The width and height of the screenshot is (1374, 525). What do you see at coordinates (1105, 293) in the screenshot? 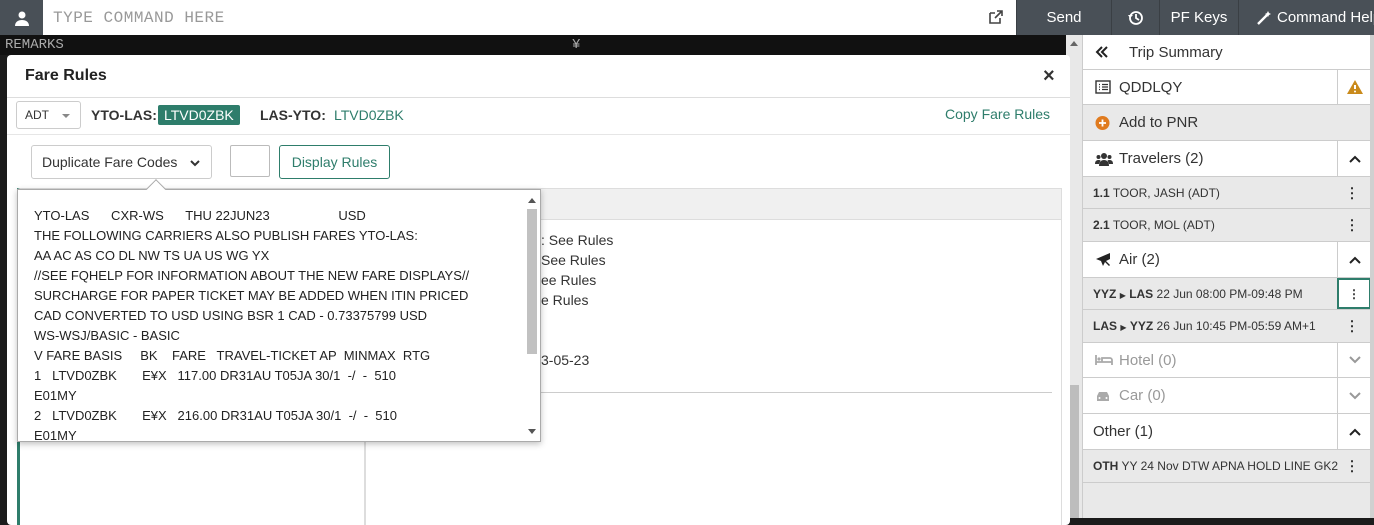
I see `segment-origin: YYZ` at bounding box center [1105, 293].